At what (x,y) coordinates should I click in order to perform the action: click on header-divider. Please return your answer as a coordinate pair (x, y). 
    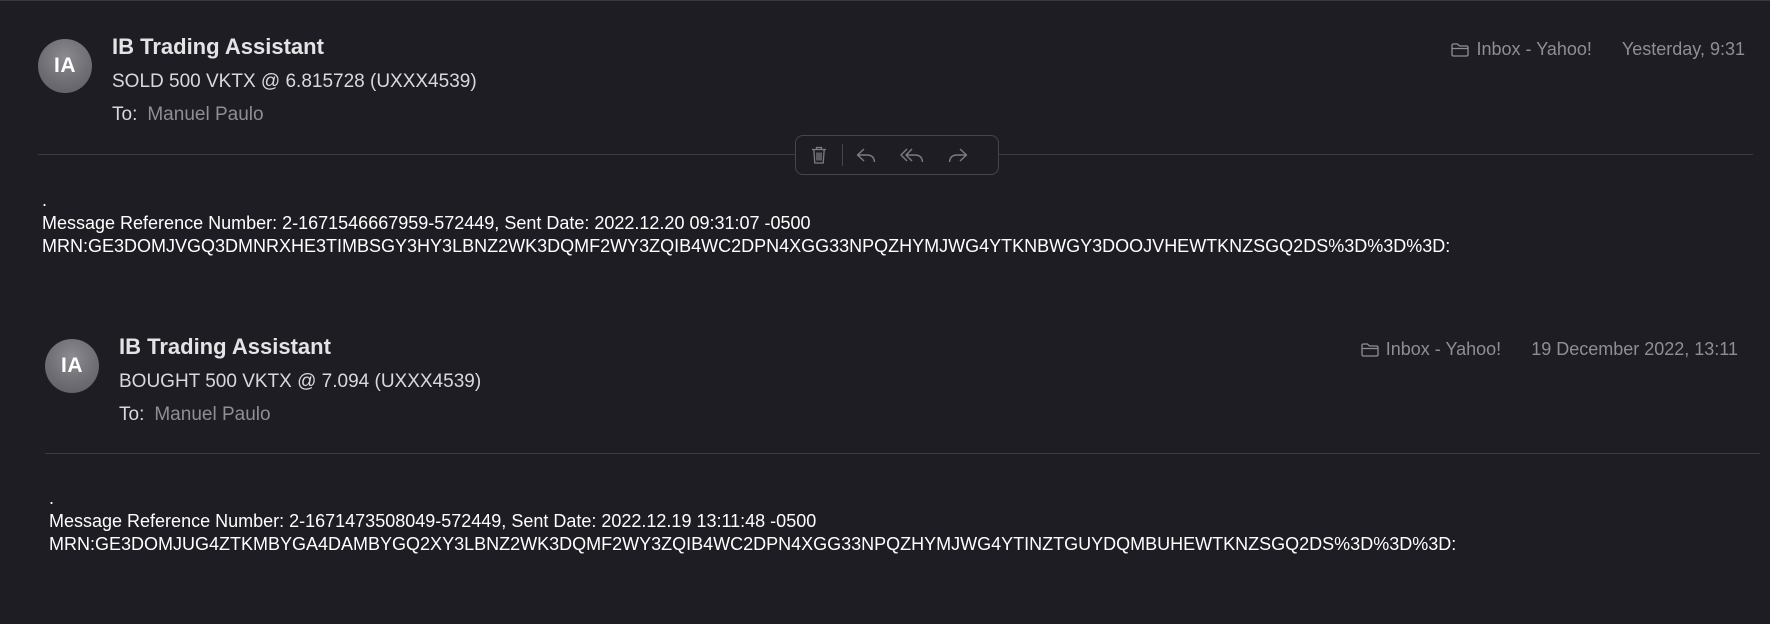
    Looking at the image, I should click on (902, 453).